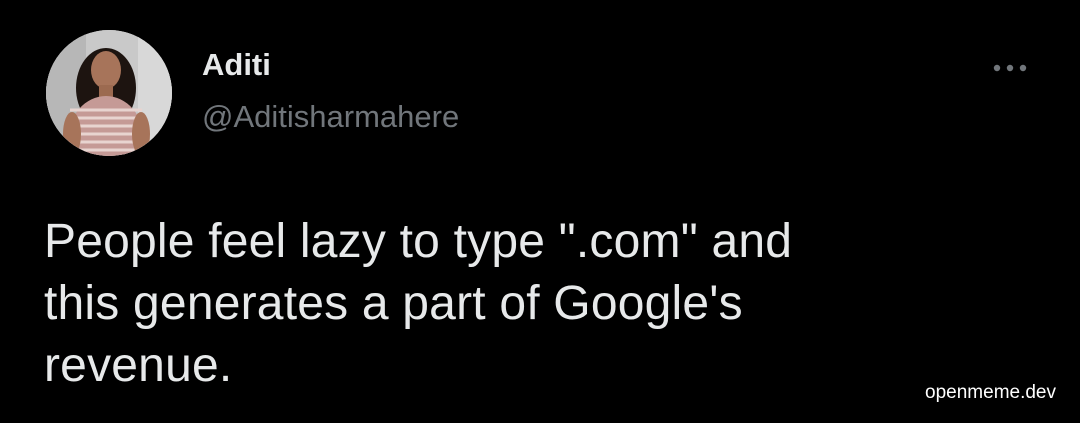 Image resolution: width=1080 pixels, height=423 pixels. Describe the element at coordinates (138, 365) in the screenshot. I see `tweet-text-line: revenue.` at that location.